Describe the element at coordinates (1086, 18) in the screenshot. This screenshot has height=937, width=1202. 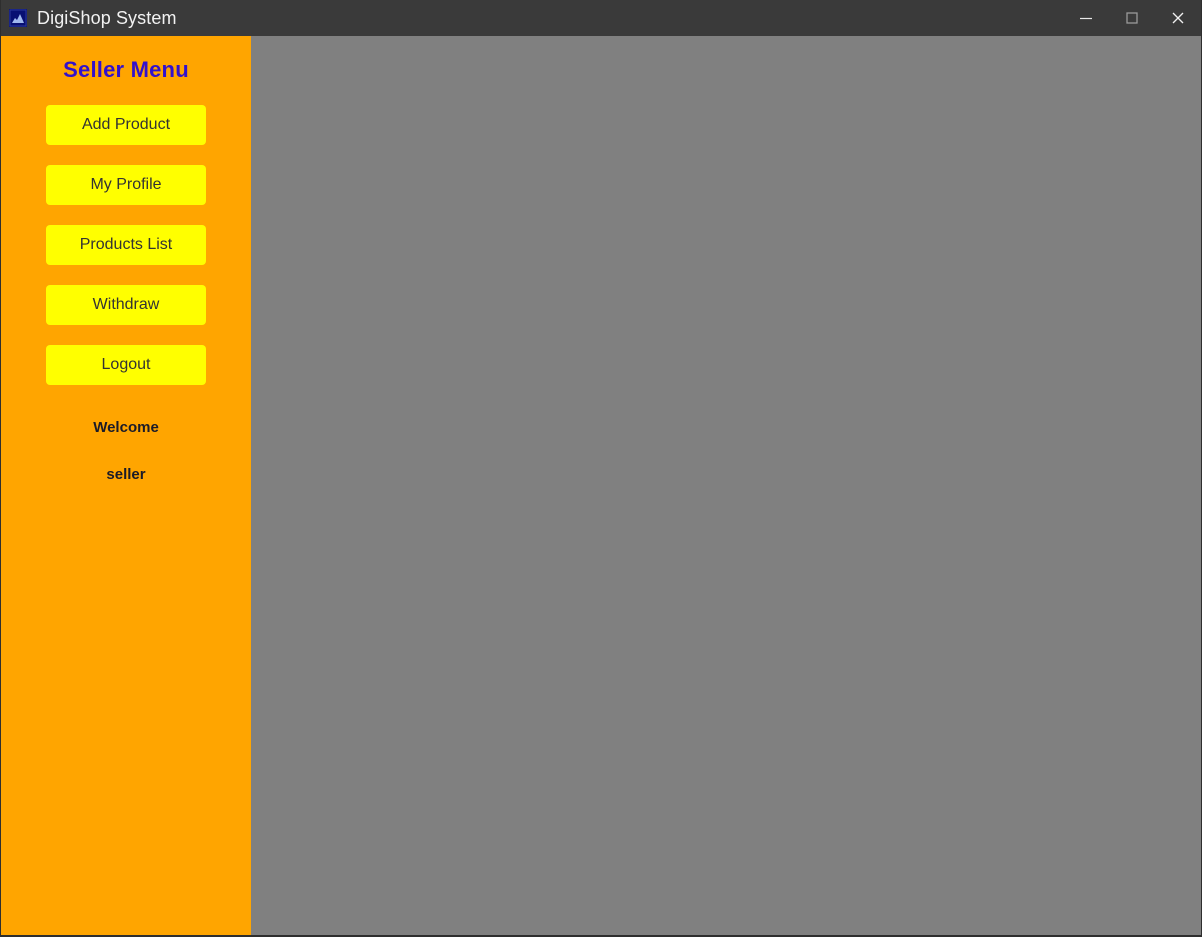
I see `minimize-button` at that location.